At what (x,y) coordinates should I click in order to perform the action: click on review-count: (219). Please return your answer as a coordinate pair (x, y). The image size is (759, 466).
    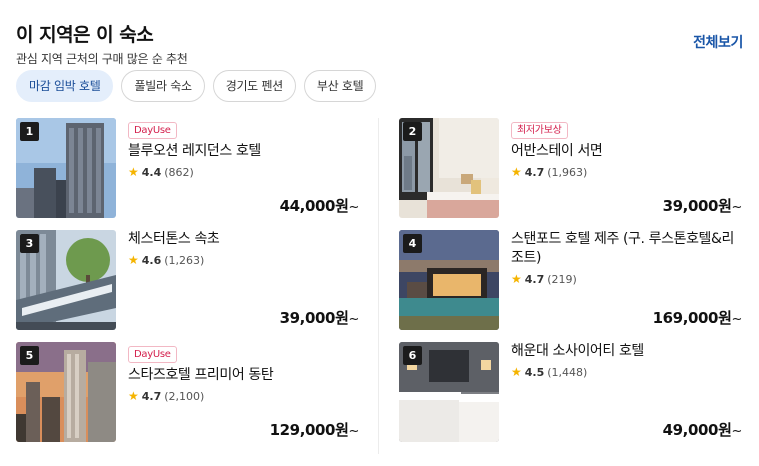
    Looking at the image, I should click on (562, 279).